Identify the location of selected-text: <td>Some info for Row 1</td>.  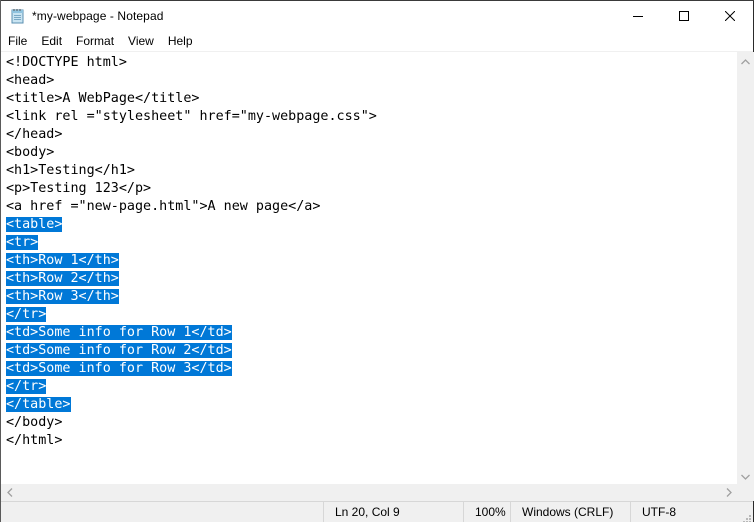
(119, 332).